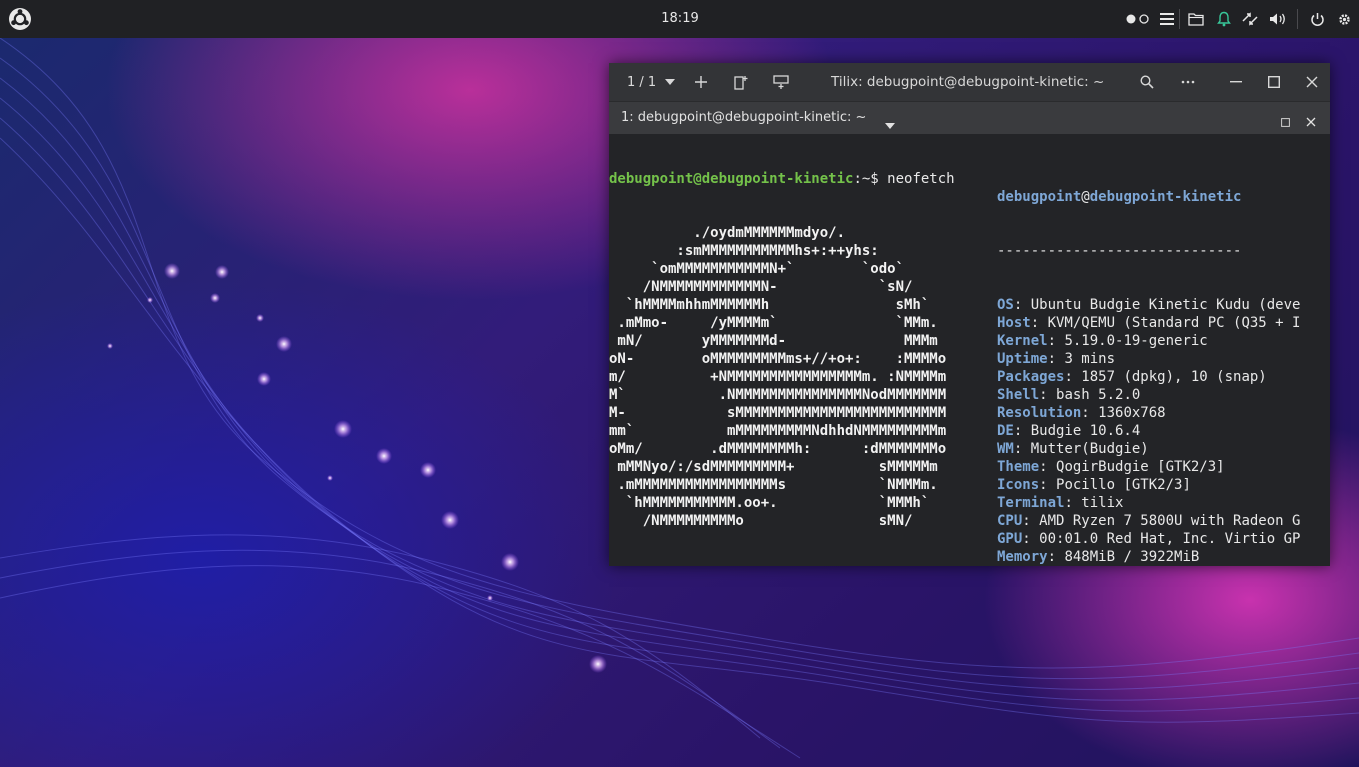  What do you see at coordinates (1311, 121) in the screenshot?
I see `terminal-close-button` at bounding box center [1311, 121].